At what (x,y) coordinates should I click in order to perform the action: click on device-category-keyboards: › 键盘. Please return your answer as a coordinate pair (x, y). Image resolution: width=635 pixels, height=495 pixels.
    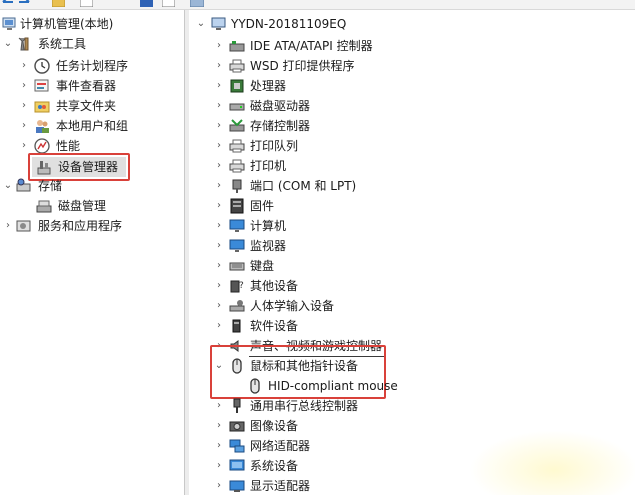
    Looking at the image, I should click on (412, 266).